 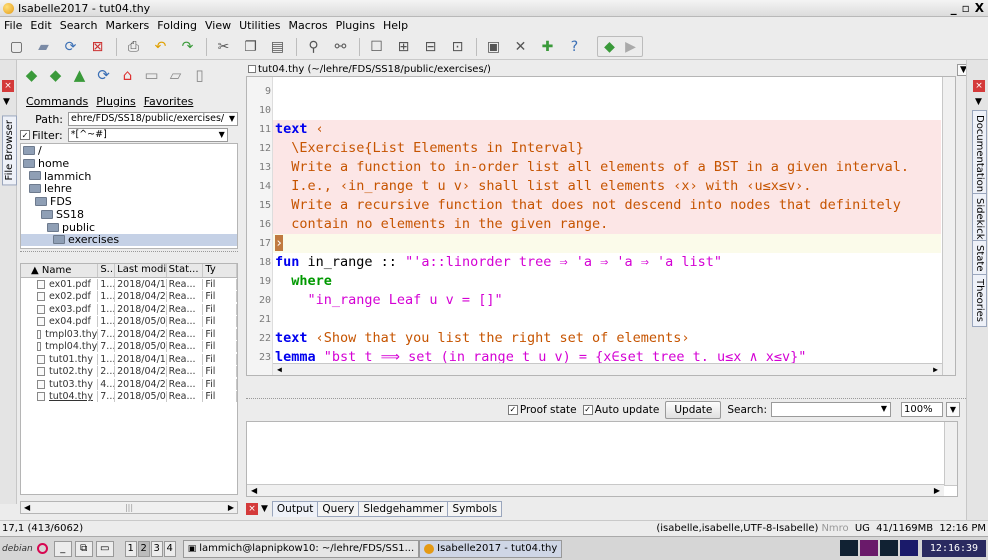 I want to click on workspace-2: 2, so click(x=143, y=548).